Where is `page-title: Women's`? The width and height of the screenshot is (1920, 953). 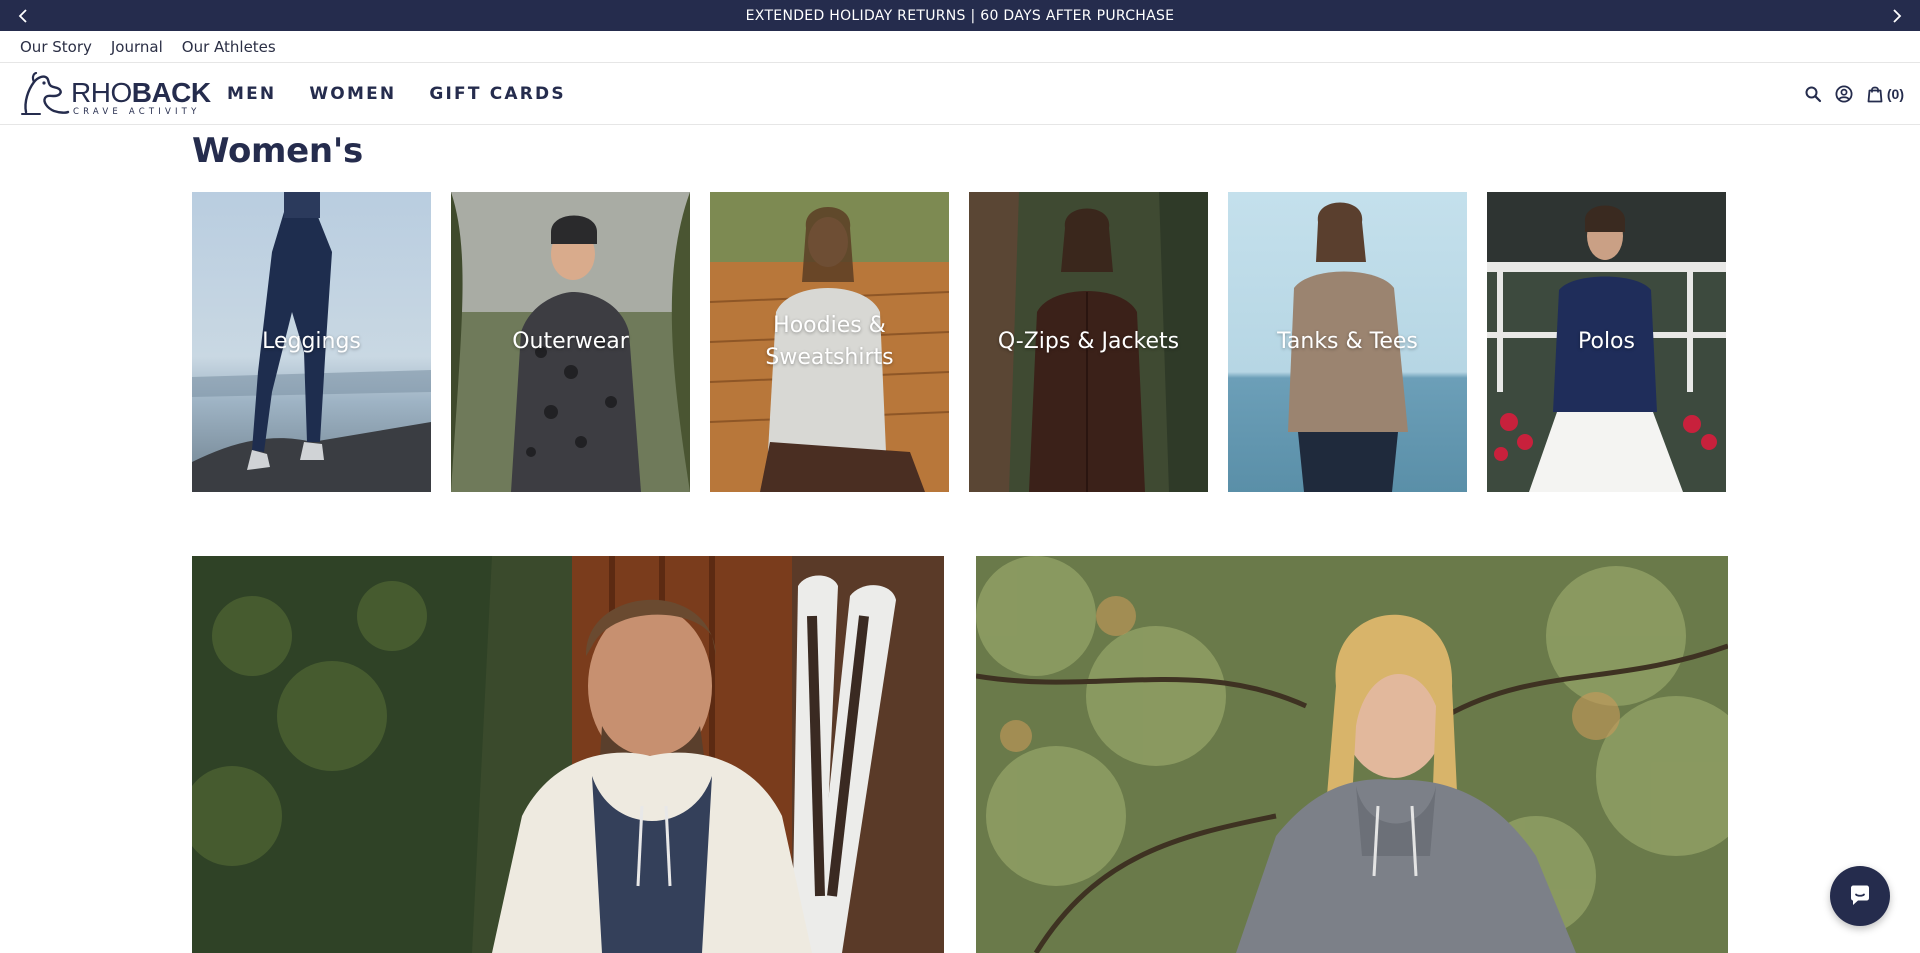 page-title: Women's is located at coordinates (277, 151).